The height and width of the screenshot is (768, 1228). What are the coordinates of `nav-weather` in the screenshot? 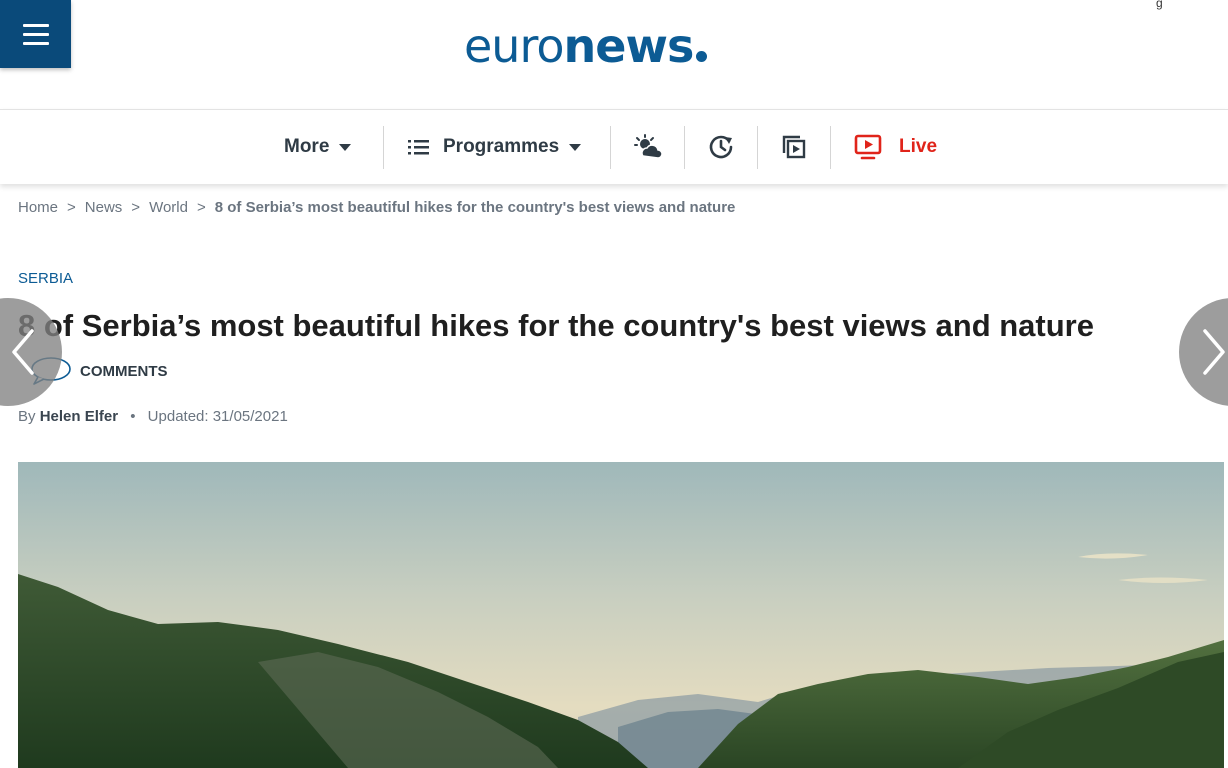 It's located at (648, 147).